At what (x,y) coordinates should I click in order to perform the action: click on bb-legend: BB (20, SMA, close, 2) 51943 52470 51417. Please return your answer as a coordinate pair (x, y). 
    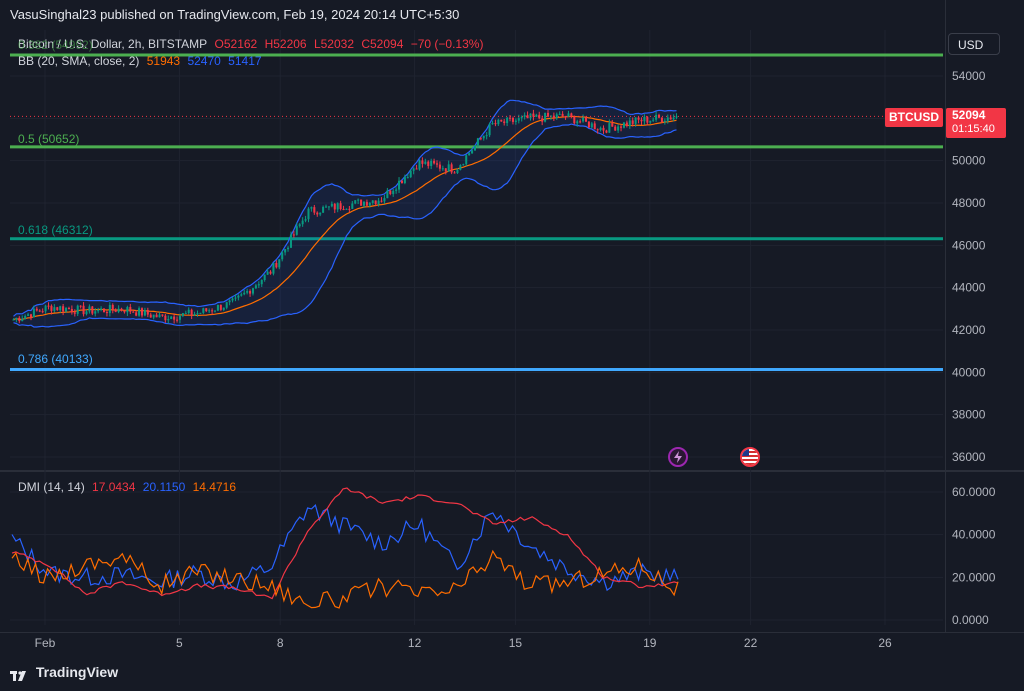
    Looking at the image, I should click on (142, 61).